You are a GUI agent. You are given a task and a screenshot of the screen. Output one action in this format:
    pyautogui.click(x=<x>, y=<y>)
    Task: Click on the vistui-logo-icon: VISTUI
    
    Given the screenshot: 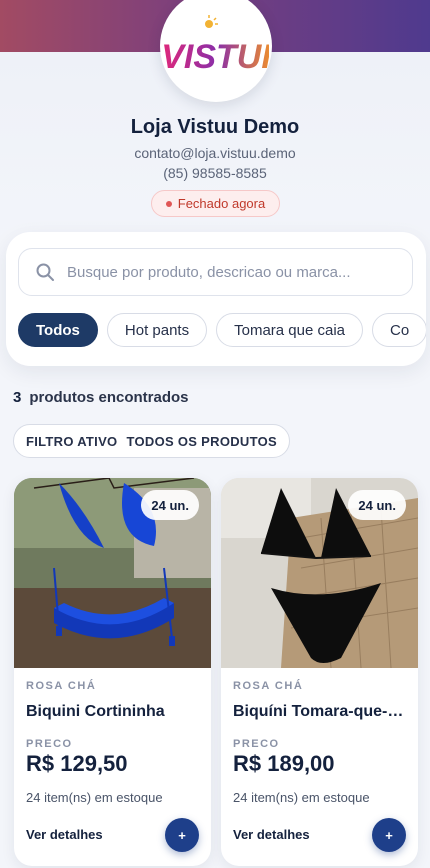 What is the action you would take?
    pyautogui.click(x=216, y=45)
    